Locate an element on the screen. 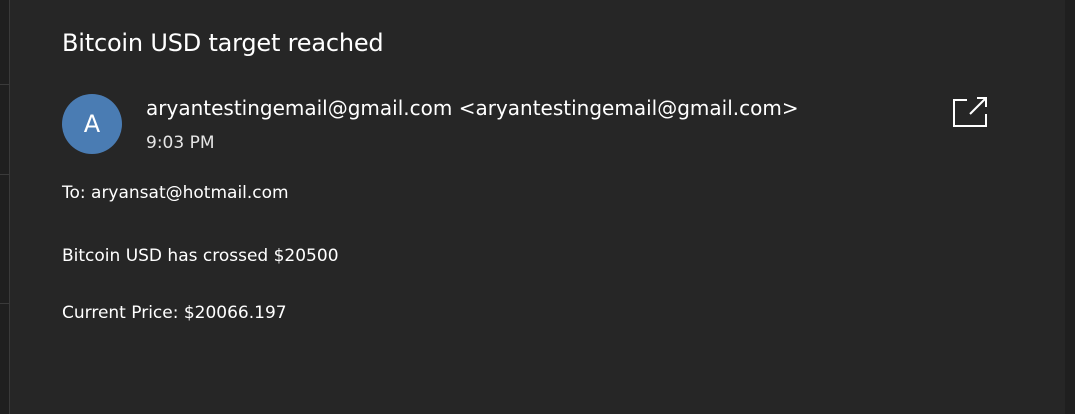 Image resolution: width=1075 pixels, height=414 pixels. email-body-line: Current Price: $20066.197 is located at coordinates (174, 313).